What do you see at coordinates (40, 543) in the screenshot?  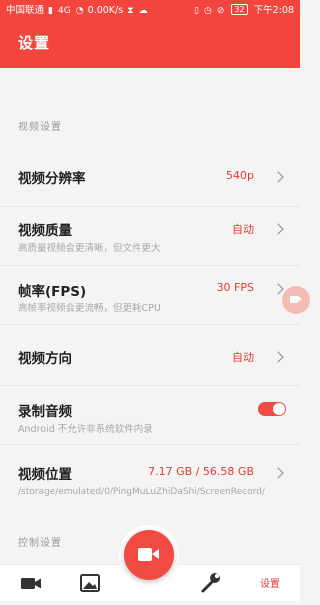 I see `section-header-control: 控制设置` at bounding box center [40, 543].